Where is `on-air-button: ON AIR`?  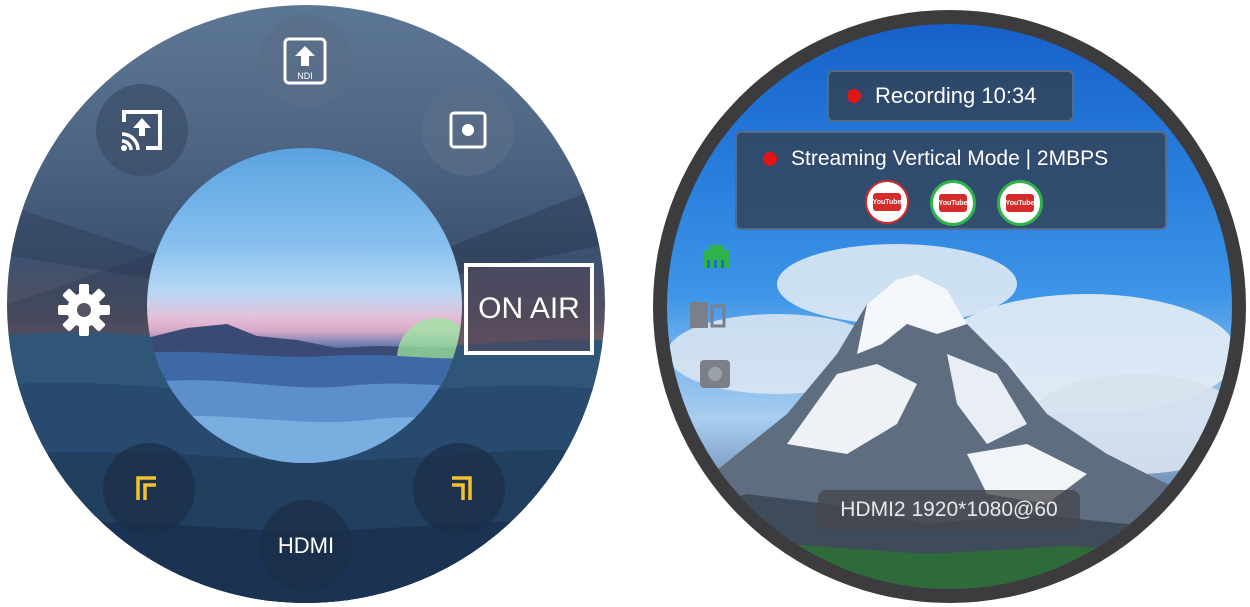 on-air-button: ON AIR is located at coordinates (529, 309).